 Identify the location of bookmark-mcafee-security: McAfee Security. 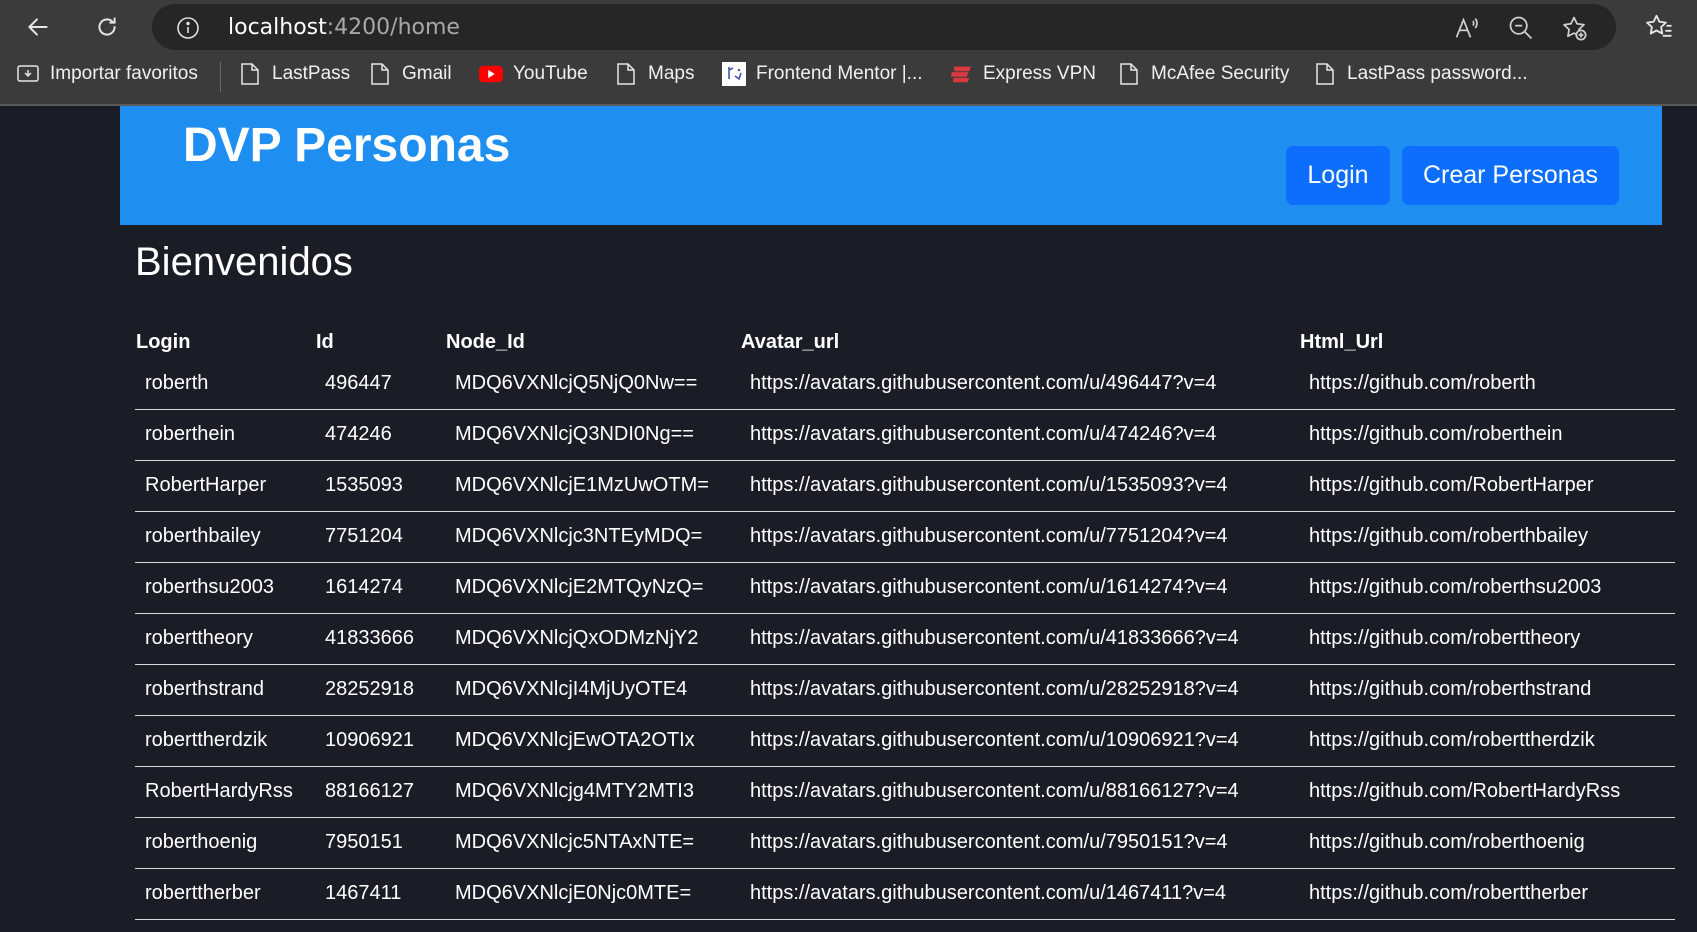
(1203, 74).